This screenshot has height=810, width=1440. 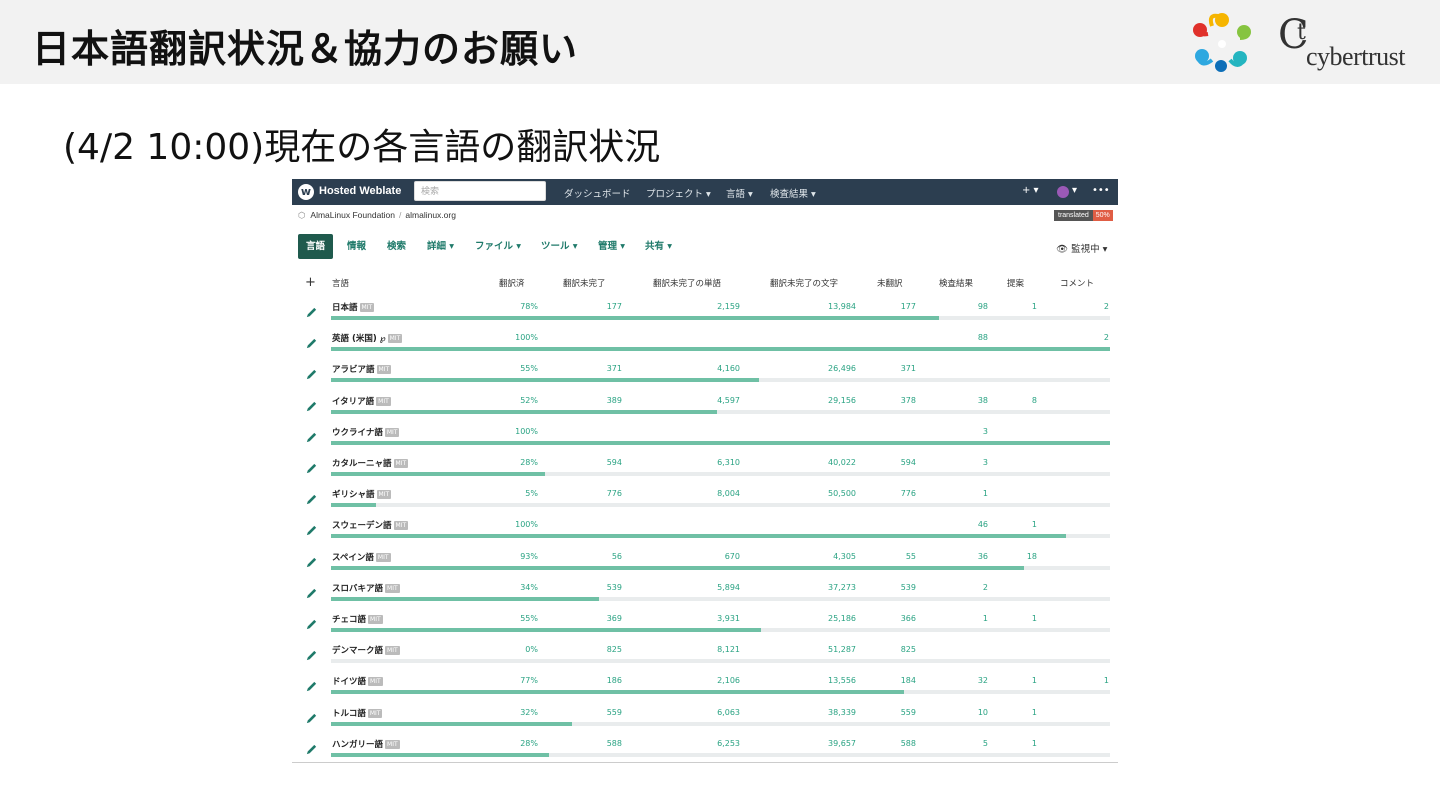 What do you see at coordinates (911, 556) in the screenshot?
I see `cell-untranslated: 55` at bounding box center [911, 556].